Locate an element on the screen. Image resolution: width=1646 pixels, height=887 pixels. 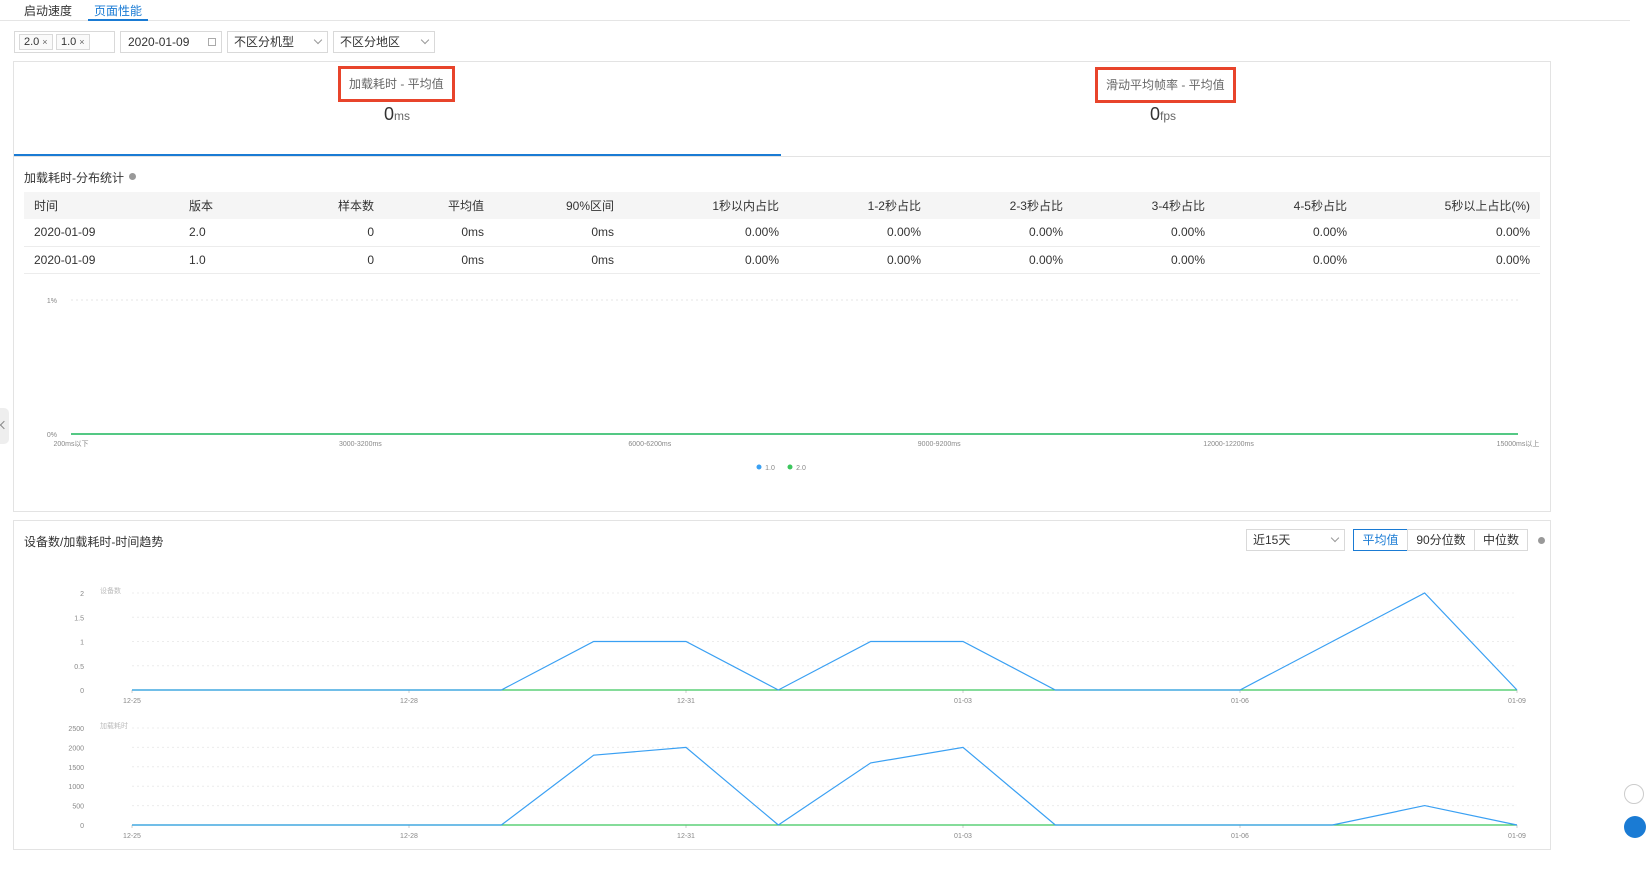
y-tick-label: 1% is located at coordinates (52, 301).